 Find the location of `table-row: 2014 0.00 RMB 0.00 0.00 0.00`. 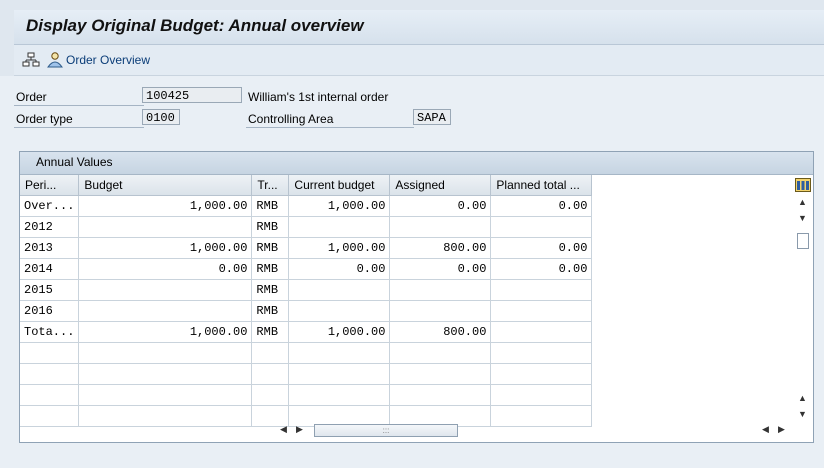

table-row: 2014 0.00 RMB 0.00 0.00 0.00 is located at coordinates (306, 269).